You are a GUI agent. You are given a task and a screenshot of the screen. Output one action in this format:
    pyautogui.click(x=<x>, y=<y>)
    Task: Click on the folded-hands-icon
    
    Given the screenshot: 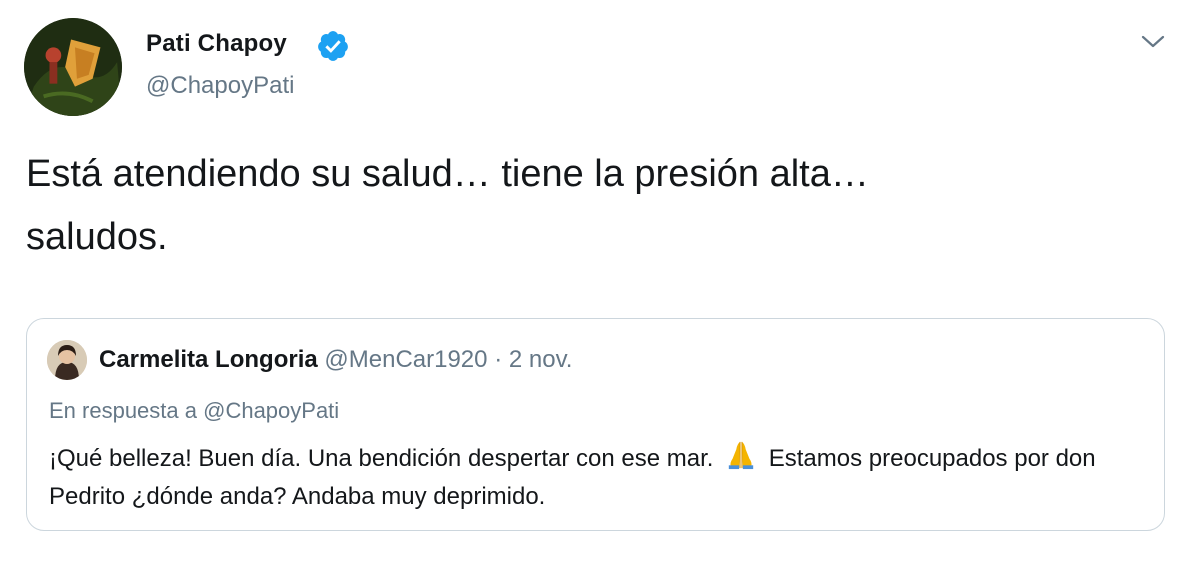 What is the action you would take?
    pyautogui.click(x=741, y=455)
    